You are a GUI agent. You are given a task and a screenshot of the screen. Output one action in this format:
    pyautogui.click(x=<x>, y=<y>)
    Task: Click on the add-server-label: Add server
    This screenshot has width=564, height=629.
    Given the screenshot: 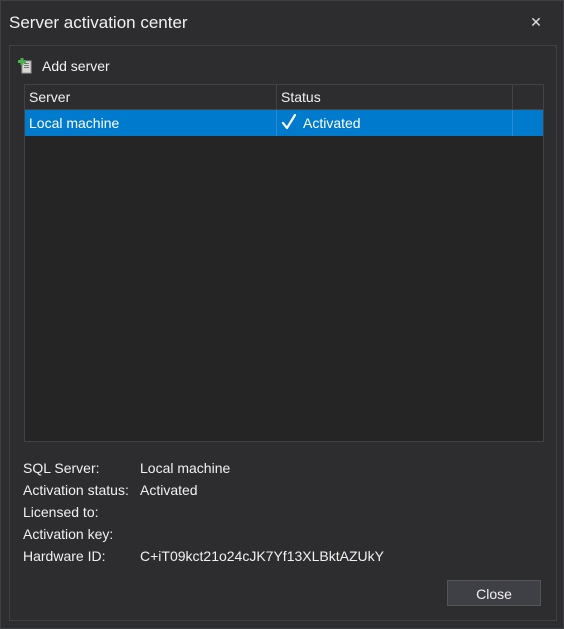 What is the action you would take?
    pyautogui.click(x=76, y=66)
    